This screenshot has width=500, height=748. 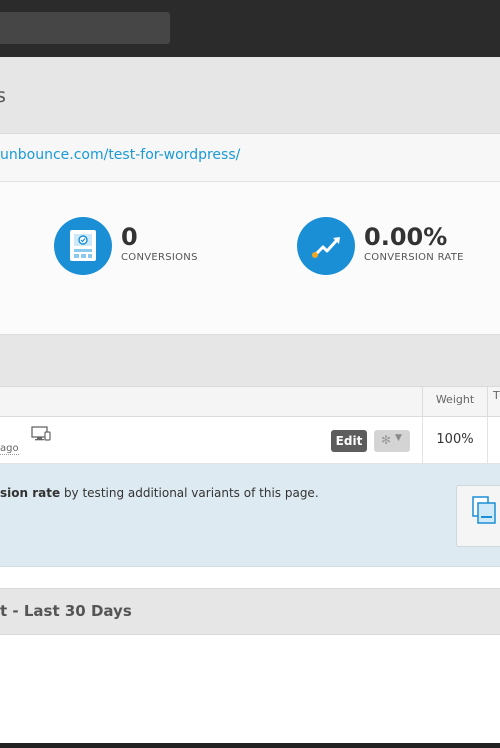 I want to click on page-url-link: unbounce.com/test-for-wordpress/, so click(x=120, y=155).